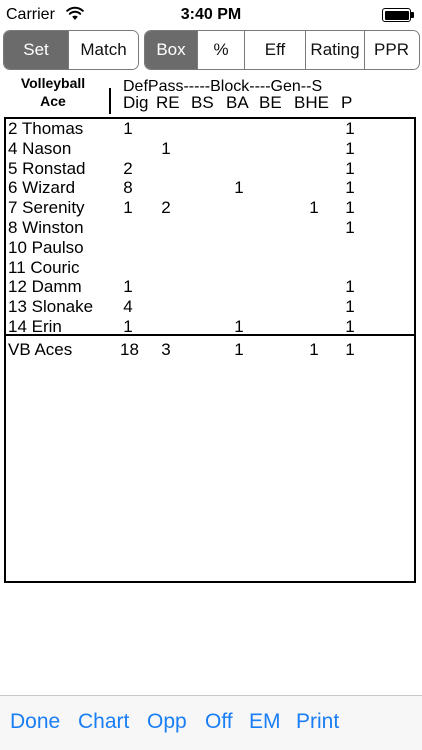  Describe the element at coordinates (110, 101) in the screenshot. I see `header-divider` at that location.